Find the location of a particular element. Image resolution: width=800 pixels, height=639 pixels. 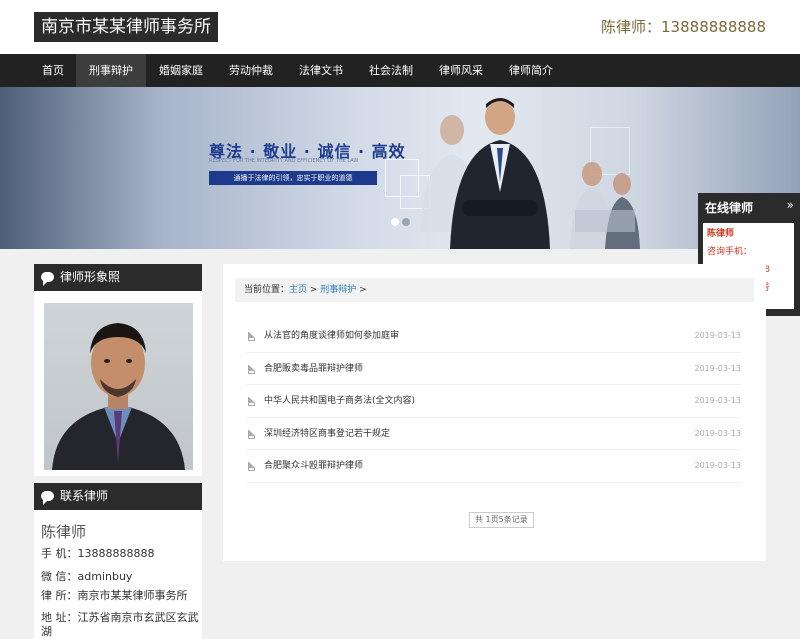

list-item: 合肥贩卖毒品罪辩护律师 2019-03-13 is located at coordinates (494, 369).